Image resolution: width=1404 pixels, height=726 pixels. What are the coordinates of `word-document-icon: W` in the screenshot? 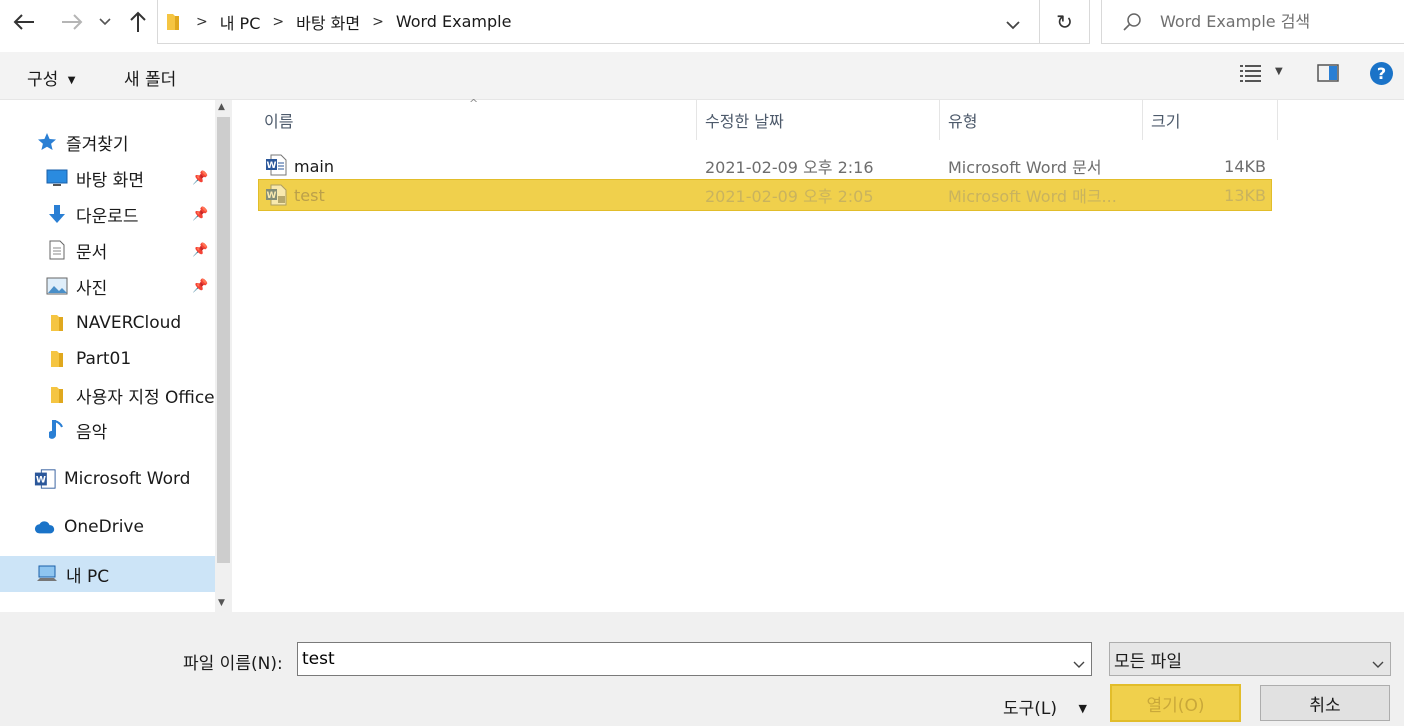 It's located at (276, 167).